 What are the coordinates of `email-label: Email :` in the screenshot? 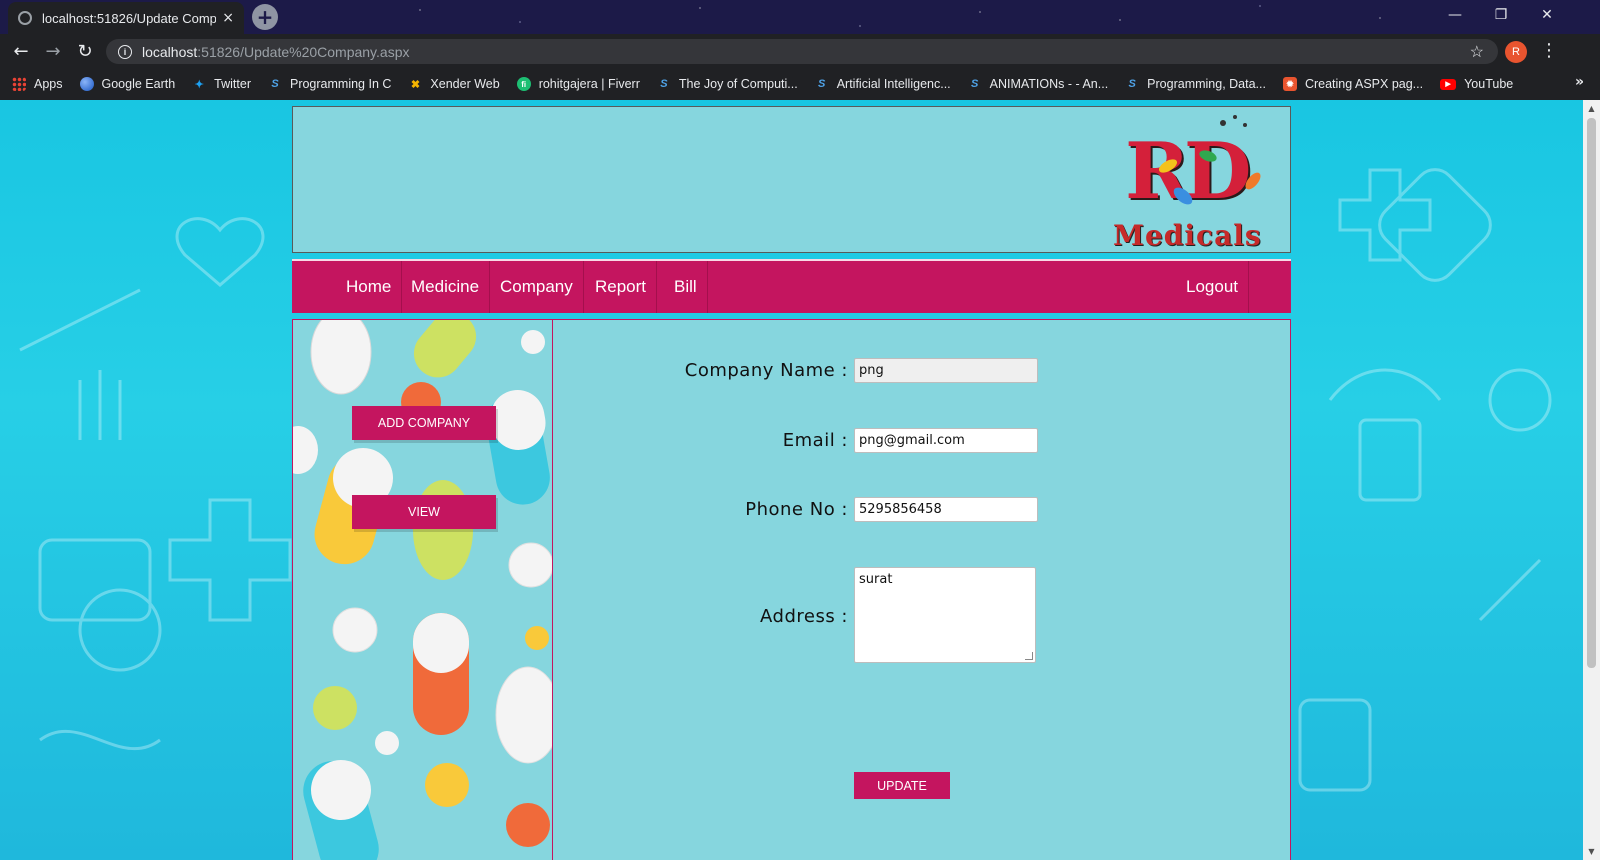 It's located at (815, 440).